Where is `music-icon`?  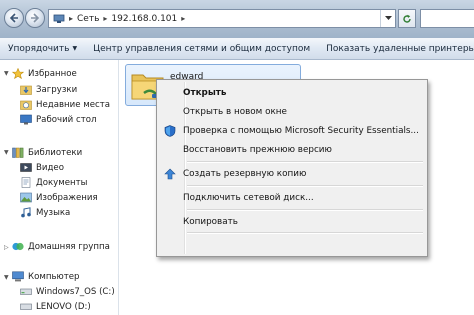
music-icon is located at coordinates (26, 212).